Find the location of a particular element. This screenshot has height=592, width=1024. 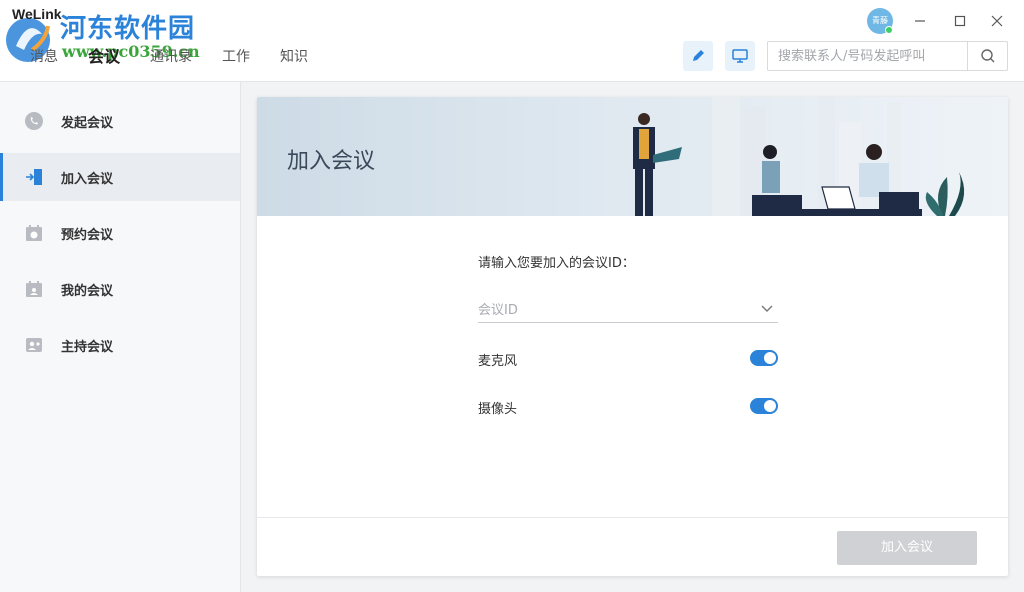

nav-item-messages: 消息 is located at coordinates (44, 57).